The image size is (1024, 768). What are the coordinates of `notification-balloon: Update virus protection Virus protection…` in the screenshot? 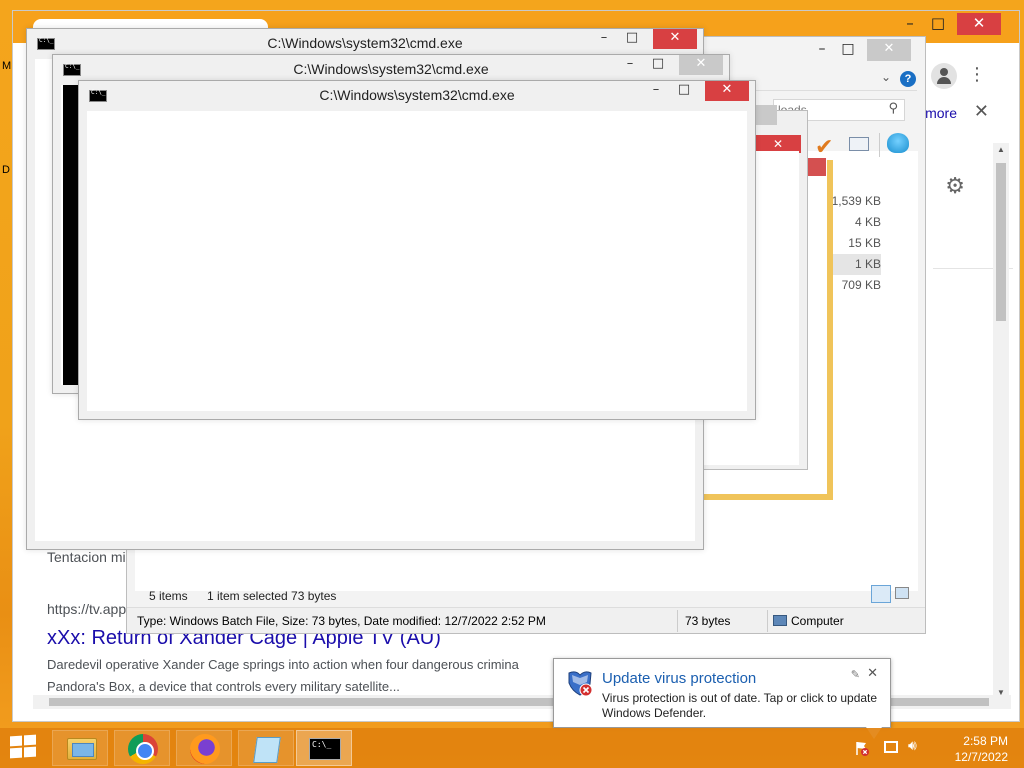 It's located at (722, 698).